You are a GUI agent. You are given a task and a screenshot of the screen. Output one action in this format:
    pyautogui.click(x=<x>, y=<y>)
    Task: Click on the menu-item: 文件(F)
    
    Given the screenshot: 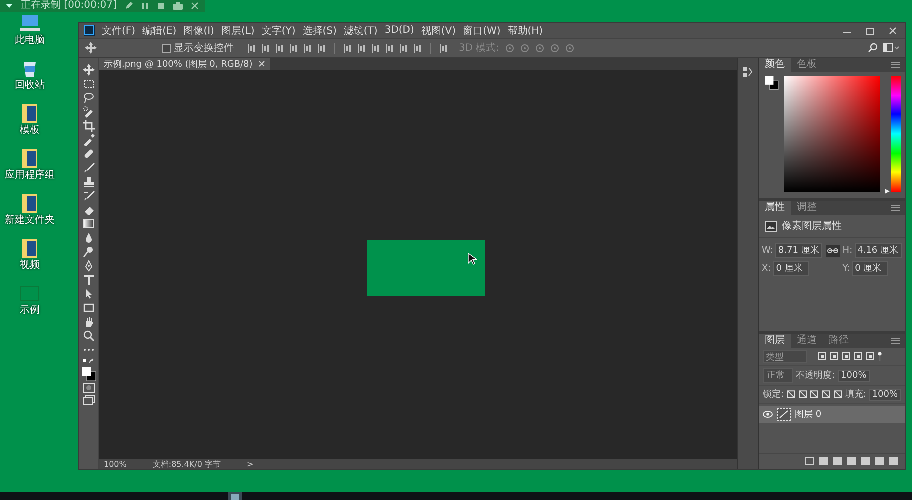 What is the action you would take?
    pyautogui.click(x=119, y=31)
    